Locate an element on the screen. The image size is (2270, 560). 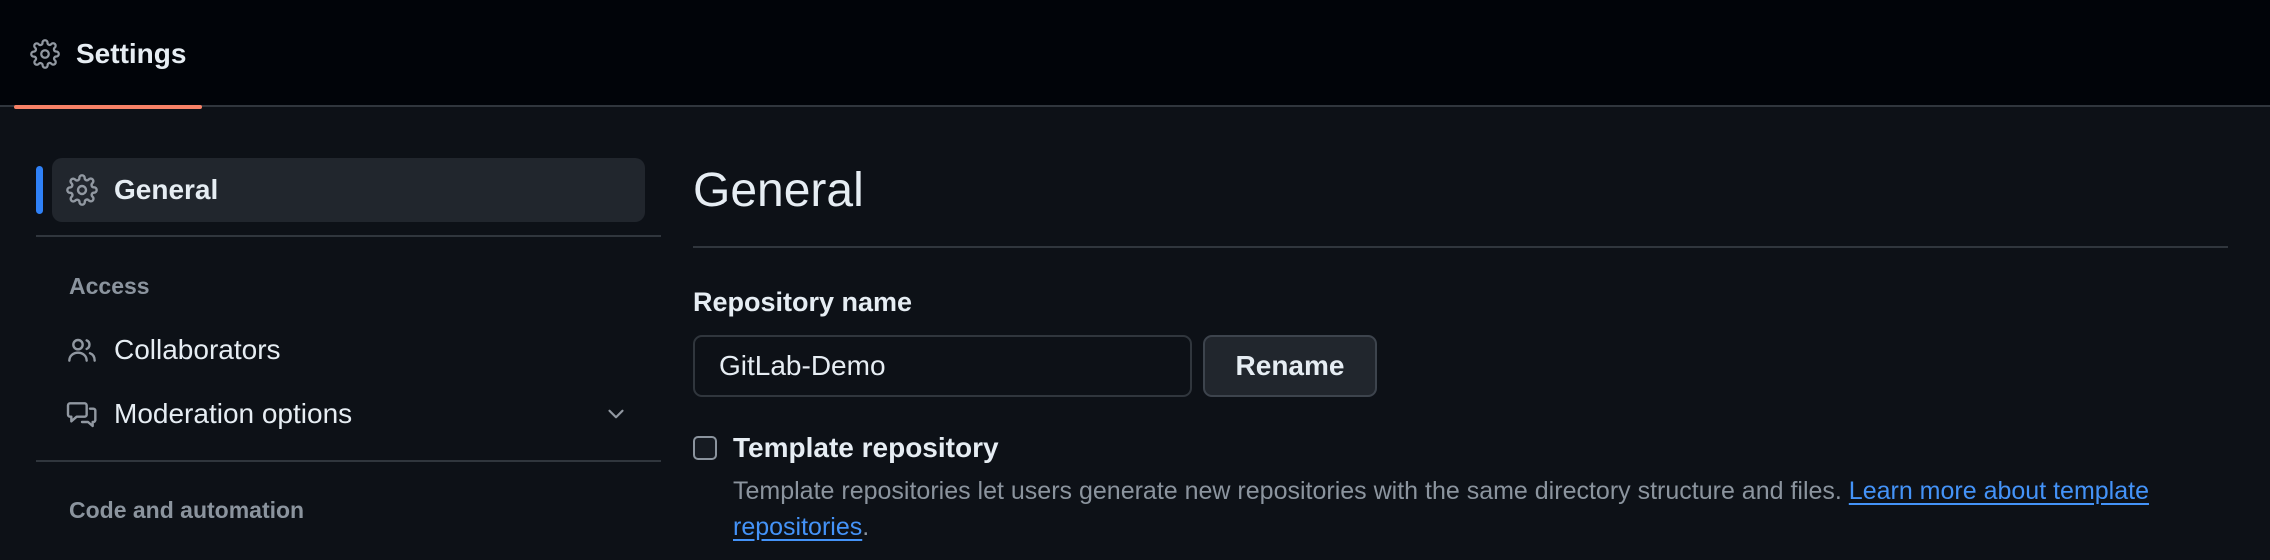
sidebar-item-label: Moderation options is located at coordinates (233, 413).